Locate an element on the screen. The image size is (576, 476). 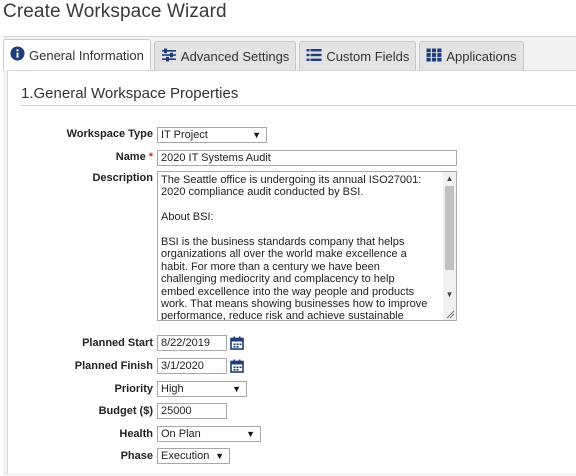
tab-custom-fields: Custom Fields is located at coordinates (358, 55).